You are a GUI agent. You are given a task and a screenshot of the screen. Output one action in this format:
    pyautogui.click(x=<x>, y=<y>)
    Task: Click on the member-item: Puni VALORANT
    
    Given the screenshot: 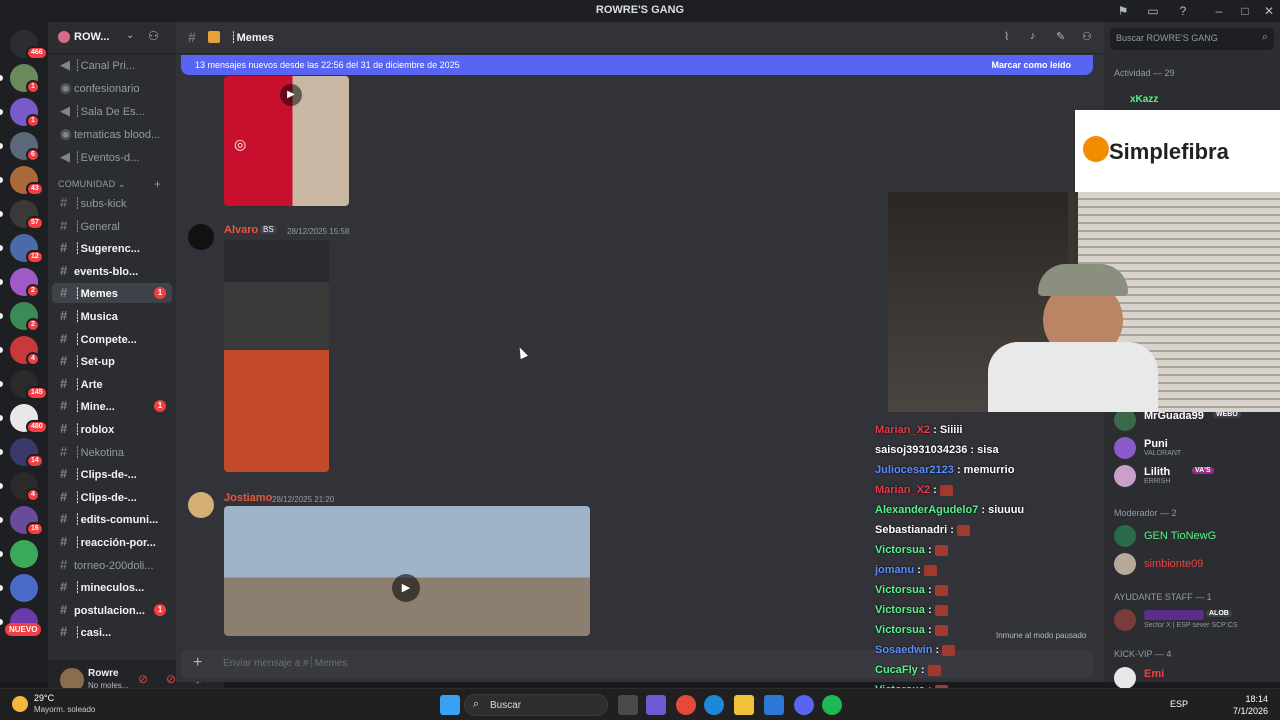 What is the action you would take?
    pyautogui.click(x=1194, y=449)
    